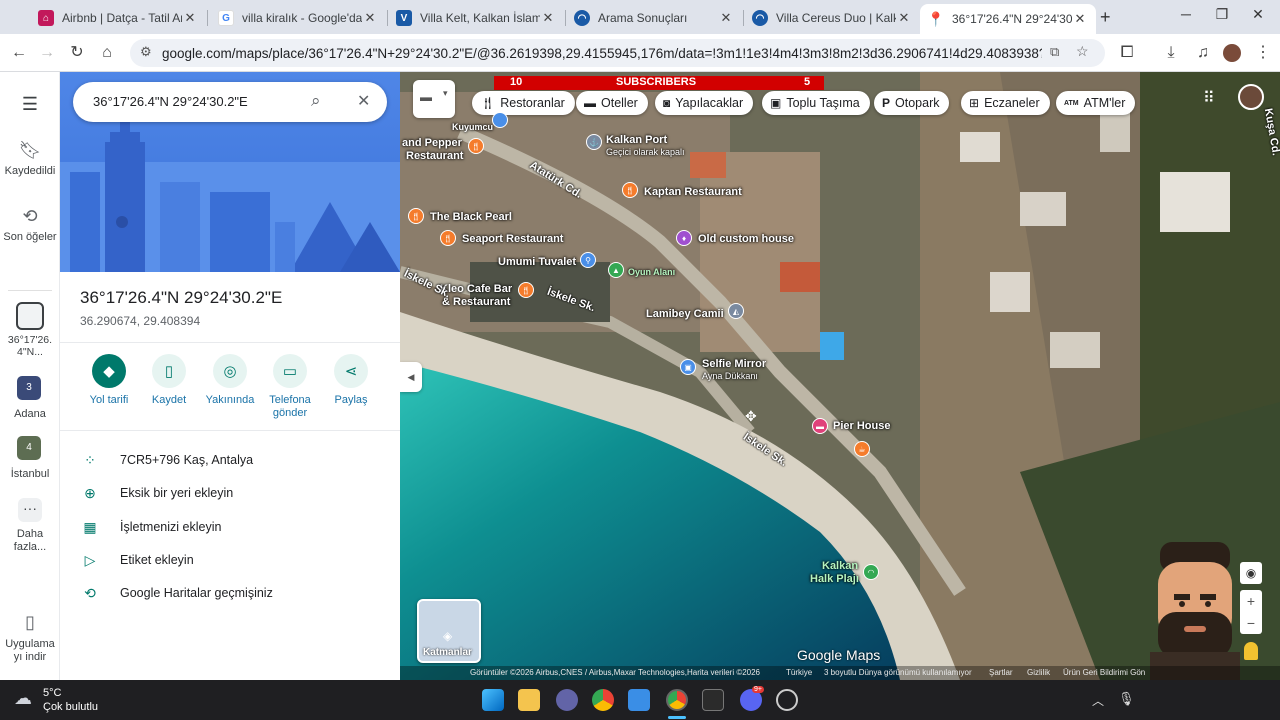  Describe the element at coordinates (871, 572) in the screenshot. I see `beach-pin-icon: ◠` at that location.